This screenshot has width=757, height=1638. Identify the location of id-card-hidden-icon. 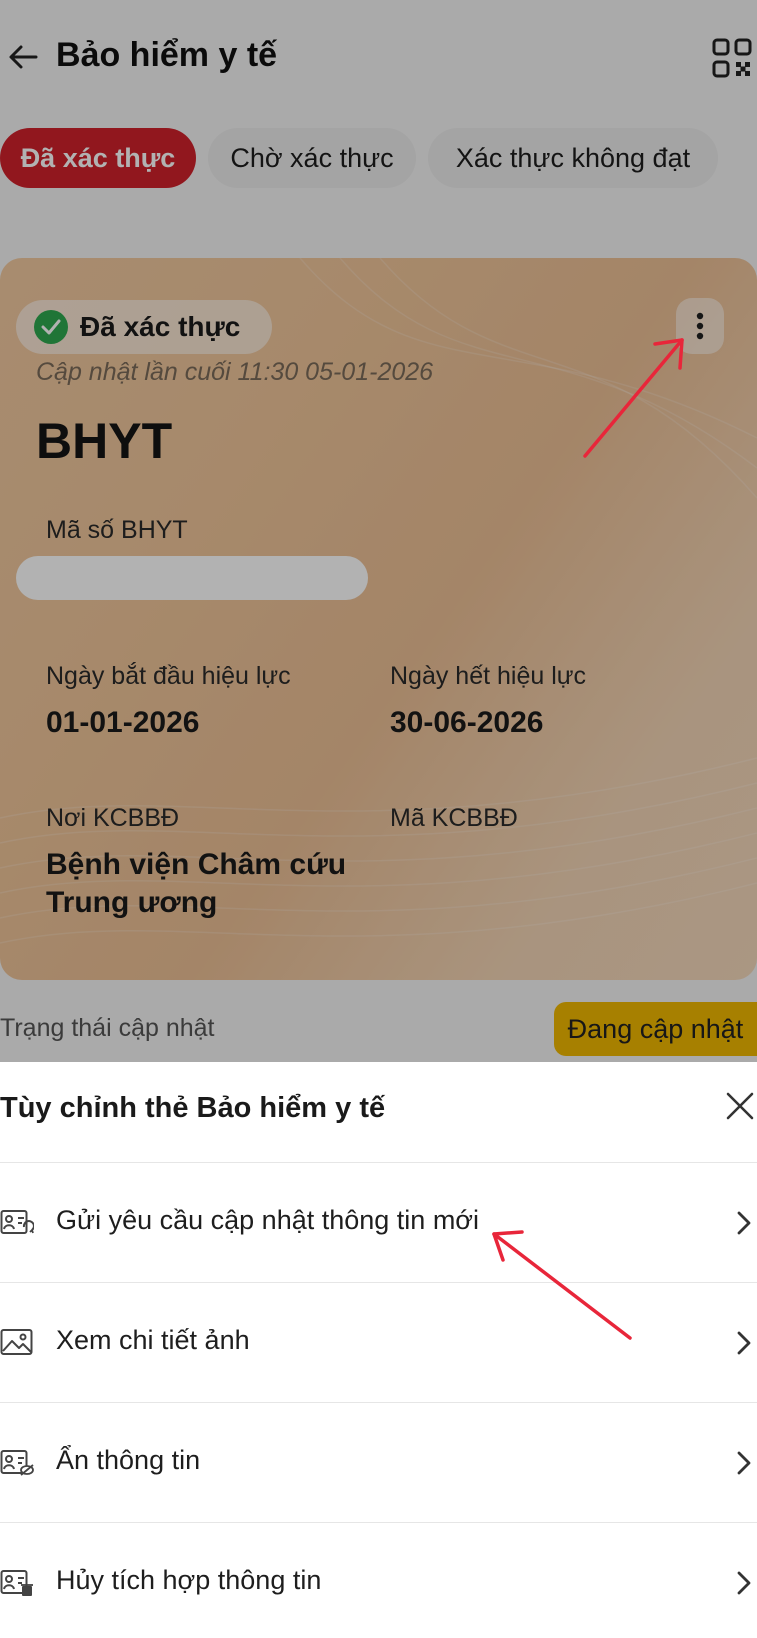
(17, 1463).